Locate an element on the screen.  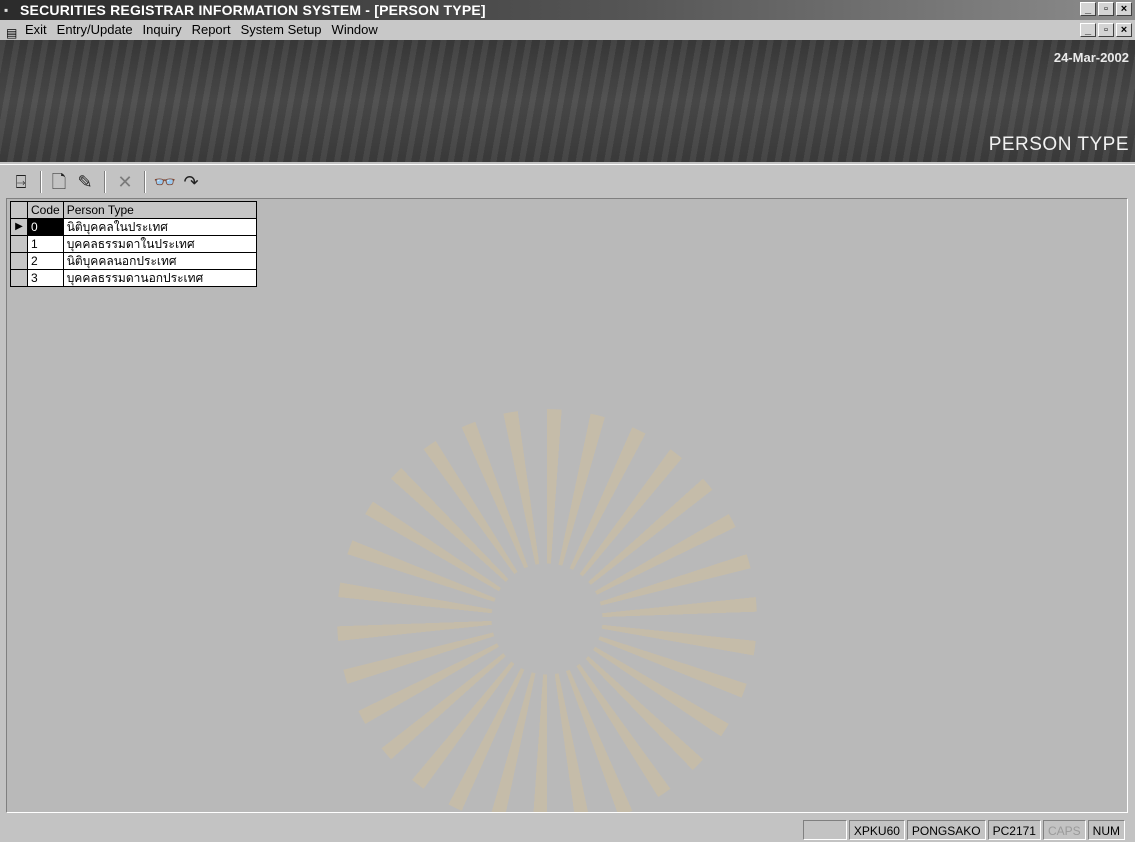
status-panel-blank is located at coordinates (824, 830).